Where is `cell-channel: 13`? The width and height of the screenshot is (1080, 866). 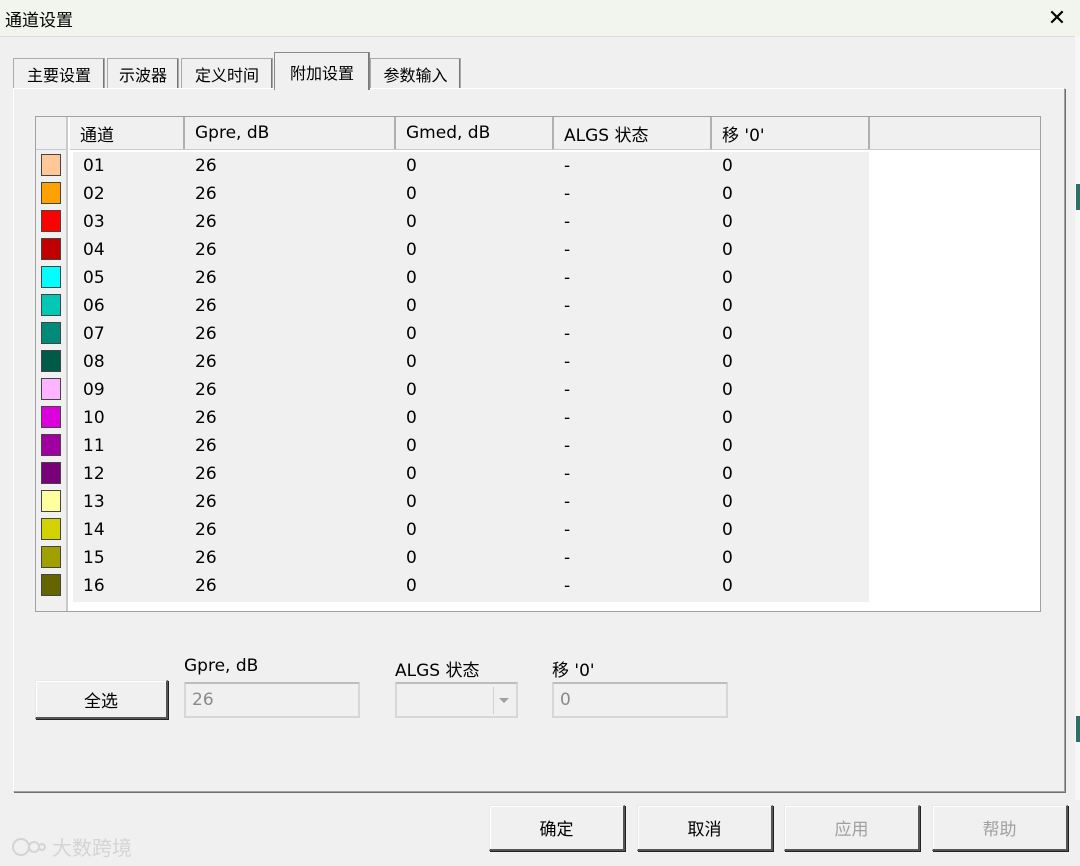
cell-channel: 13 is located at coordinates (94, 502).